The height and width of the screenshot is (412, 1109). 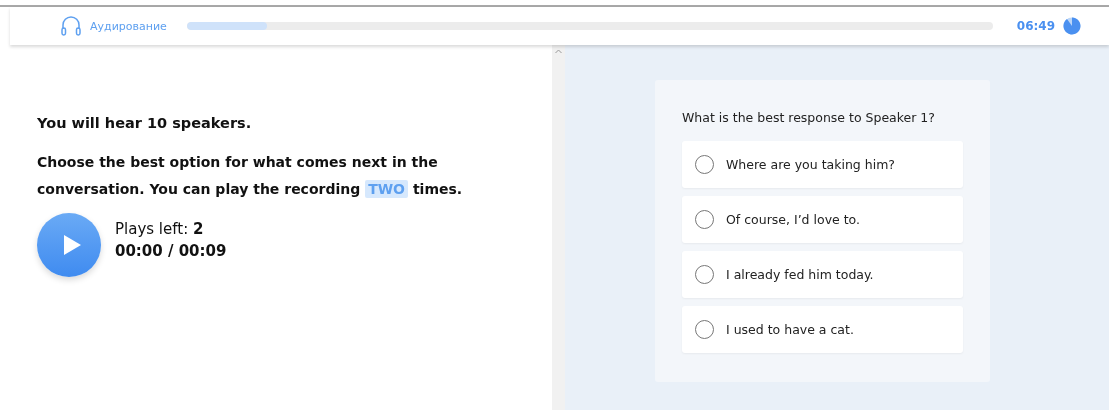 I want to click on section-title: Аудирование, so click(x=128, y=26).